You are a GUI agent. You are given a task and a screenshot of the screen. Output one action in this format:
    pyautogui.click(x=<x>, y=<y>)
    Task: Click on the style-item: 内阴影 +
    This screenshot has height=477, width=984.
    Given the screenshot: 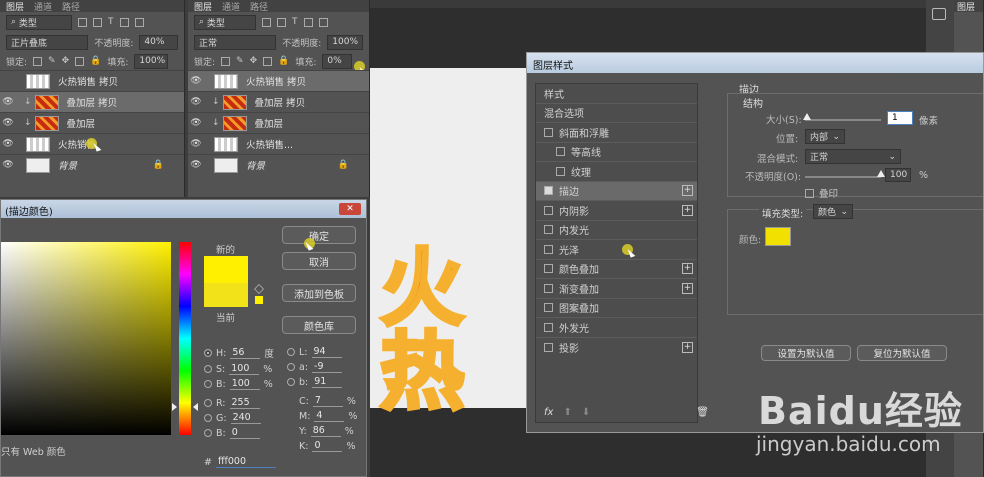 What is the action you would take?
    pyautogui.click(x=616, y=211)
    